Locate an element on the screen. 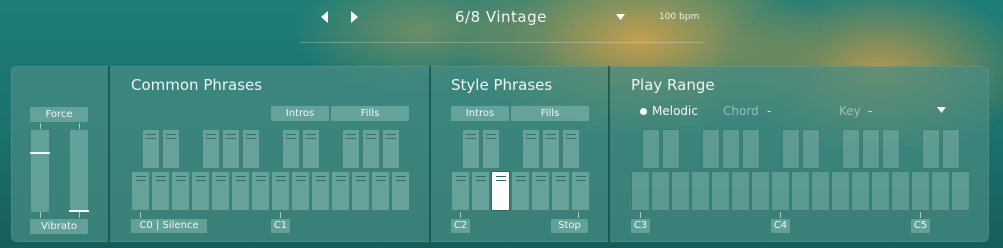 The image size is (1003, 248). preset-dropdown-button is located at coordinates (620, 17).